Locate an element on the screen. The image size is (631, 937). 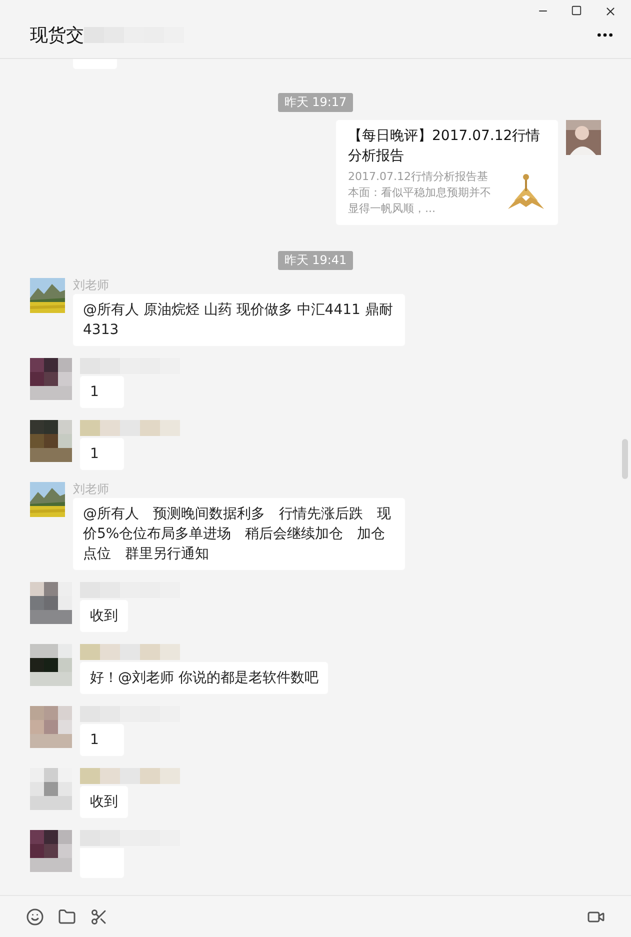
message-bubble: @所有人 原油烷烃 山药 现价做多 中汇4411 鼎耐4313 is located at coordinates (239, 320).